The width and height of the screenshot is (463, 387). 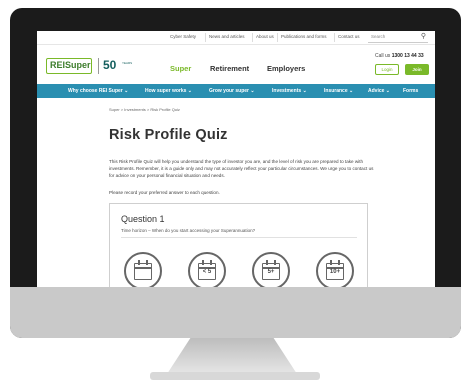 I want to click on calendar-icon: 10+, so click(x=335, y=270).